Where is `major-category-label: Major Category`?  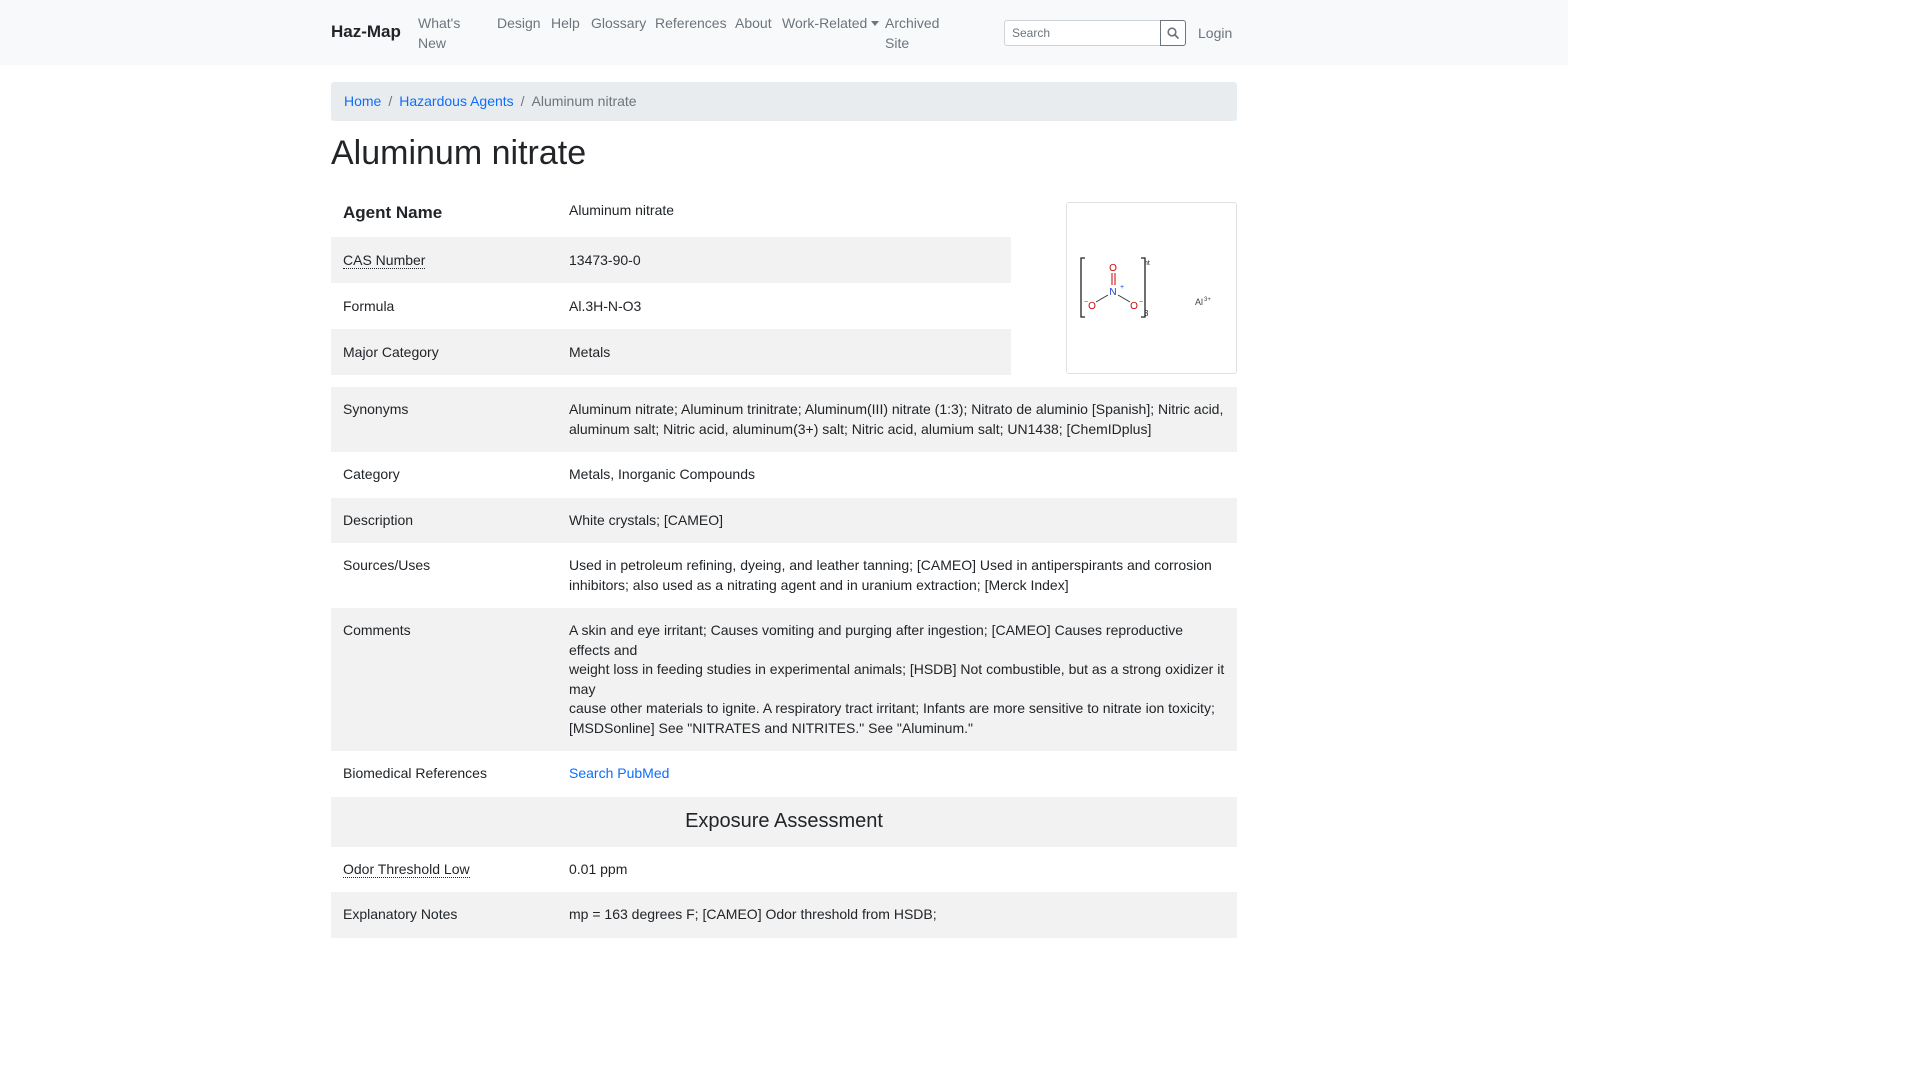
major-category-label: Major Category is located at coordinates (391, 352).